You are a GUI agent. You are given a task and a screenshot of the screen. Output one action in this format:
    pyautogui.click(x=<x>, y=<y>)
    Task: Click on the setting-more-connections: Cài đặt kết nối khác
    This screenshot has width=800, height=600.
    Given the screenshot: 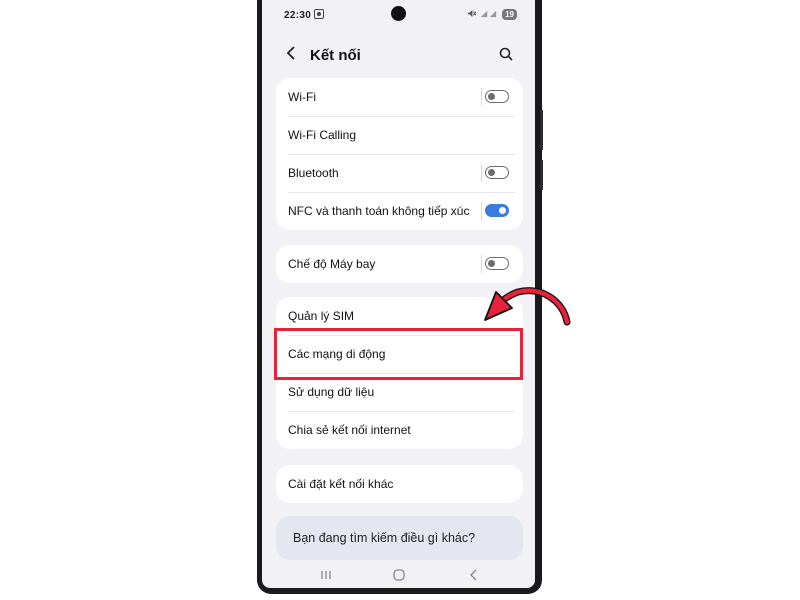 What is the action you would take?
    pyautogui.click(x=399, y=484)
    